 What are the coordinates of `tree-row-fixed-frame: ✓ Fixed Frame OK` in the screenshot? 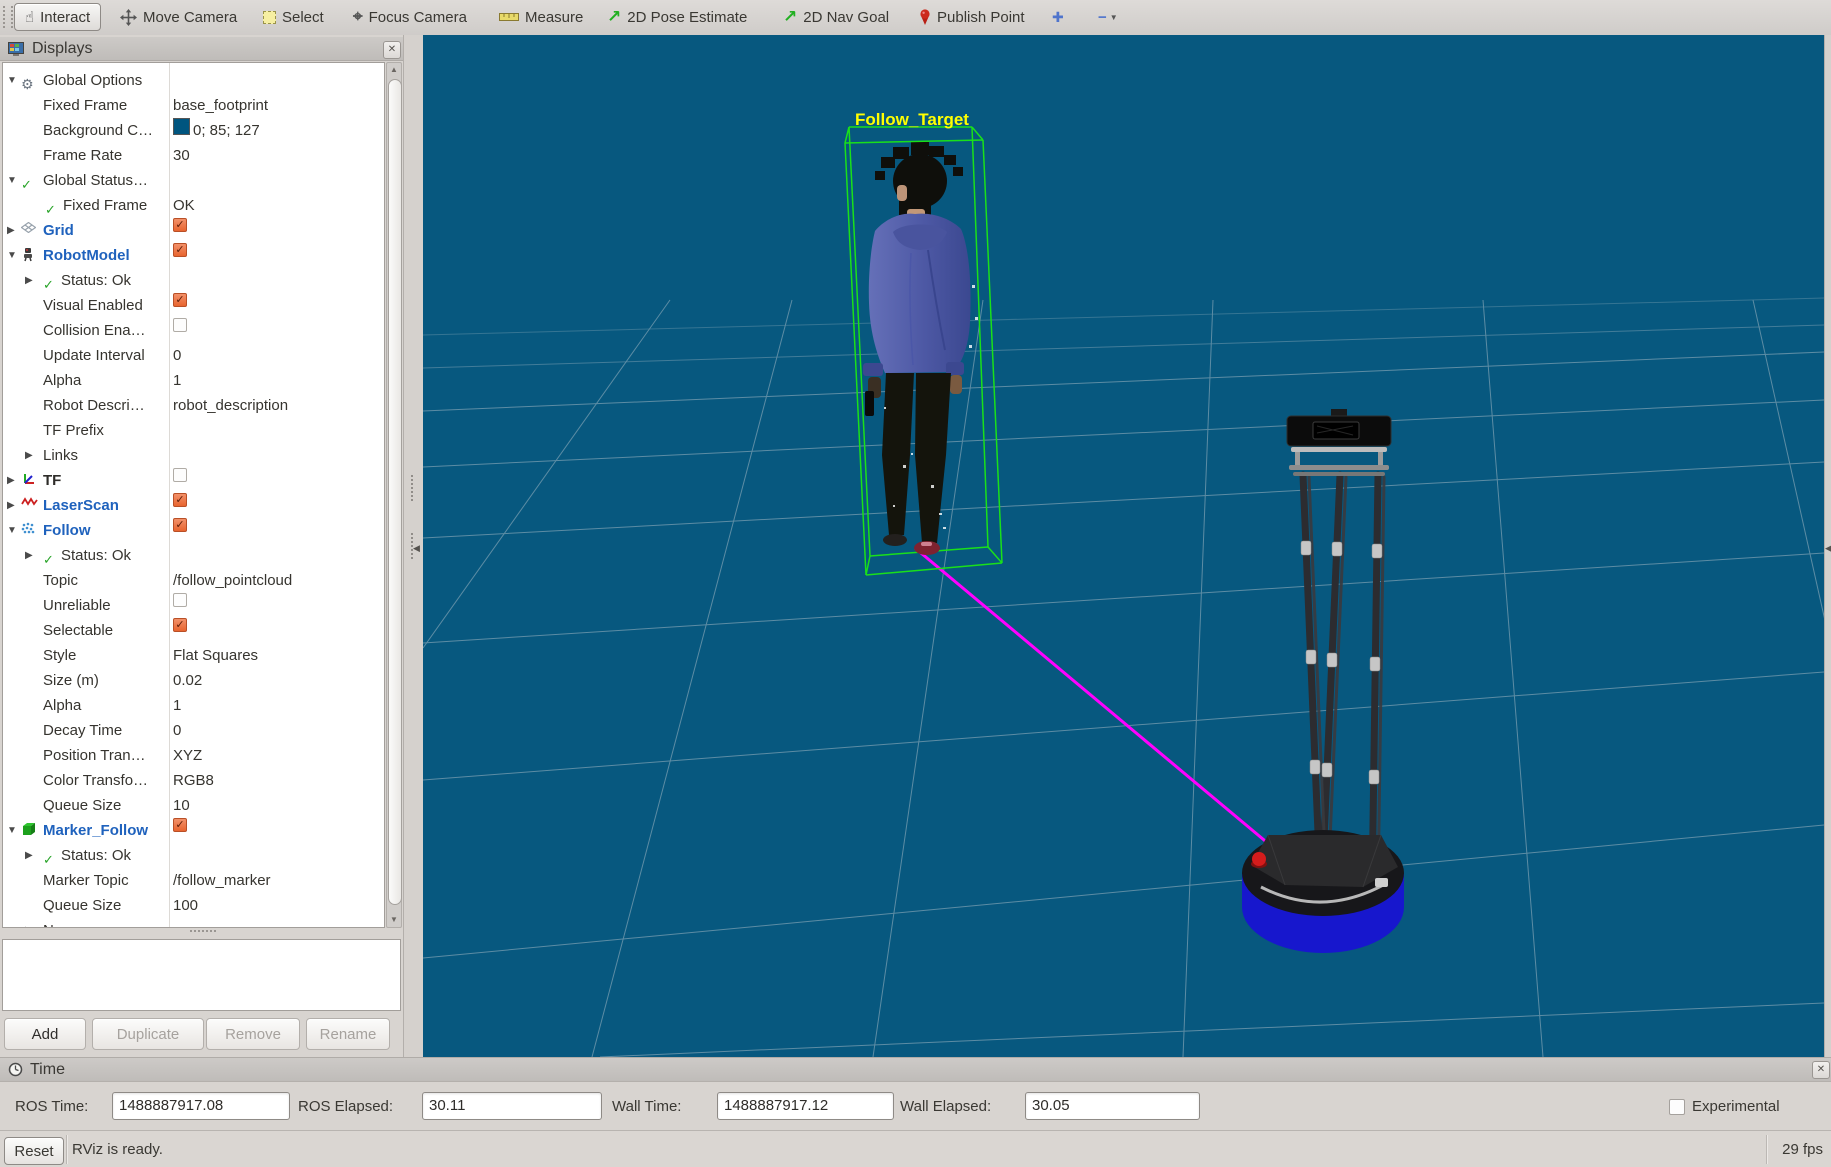 It's located at (193, 205).